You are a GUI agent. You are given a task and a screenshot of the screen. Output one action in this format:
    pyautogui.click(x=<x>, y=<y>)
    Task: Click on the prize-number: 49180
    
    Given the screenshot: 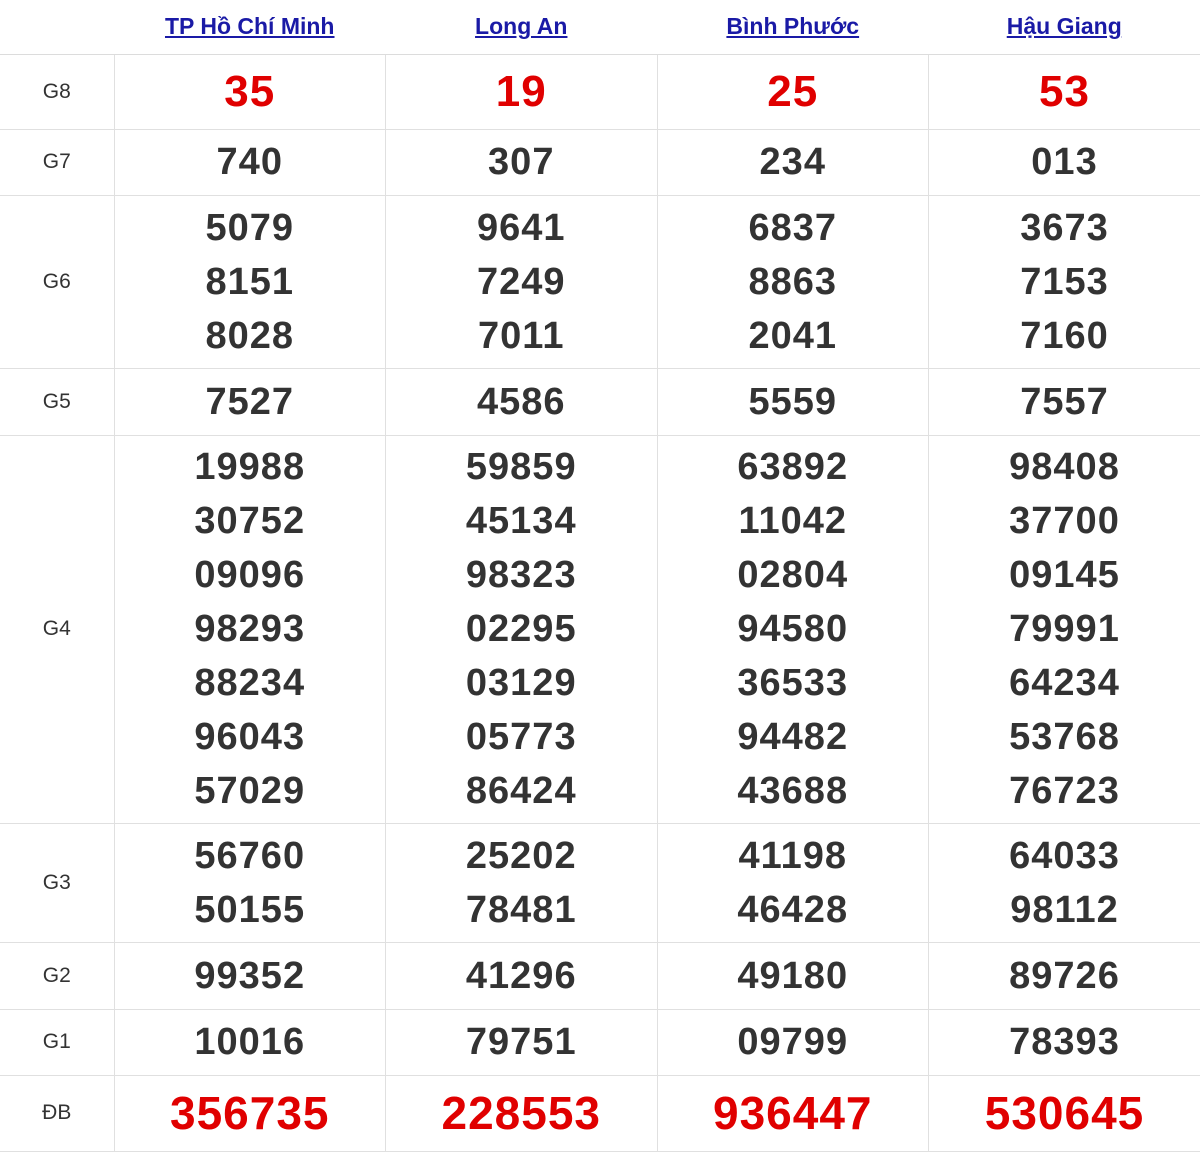 What is the action you would take?
    pyautogui.click(x=793, y=975)
    